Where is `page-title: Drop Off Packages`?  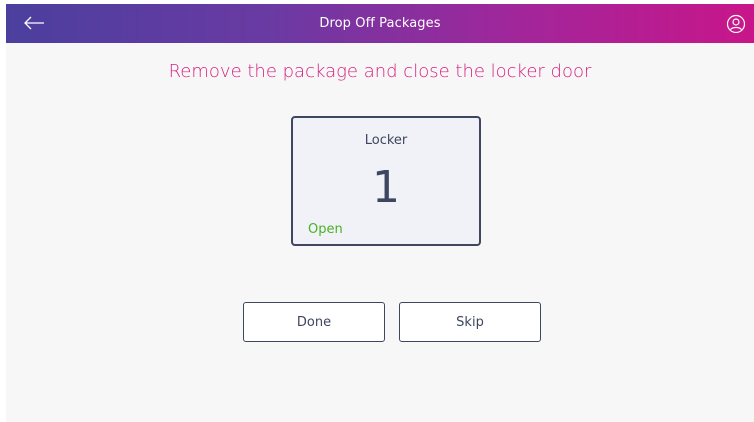 page-title: Drop Off Packages is located at coordinates (380, 23).